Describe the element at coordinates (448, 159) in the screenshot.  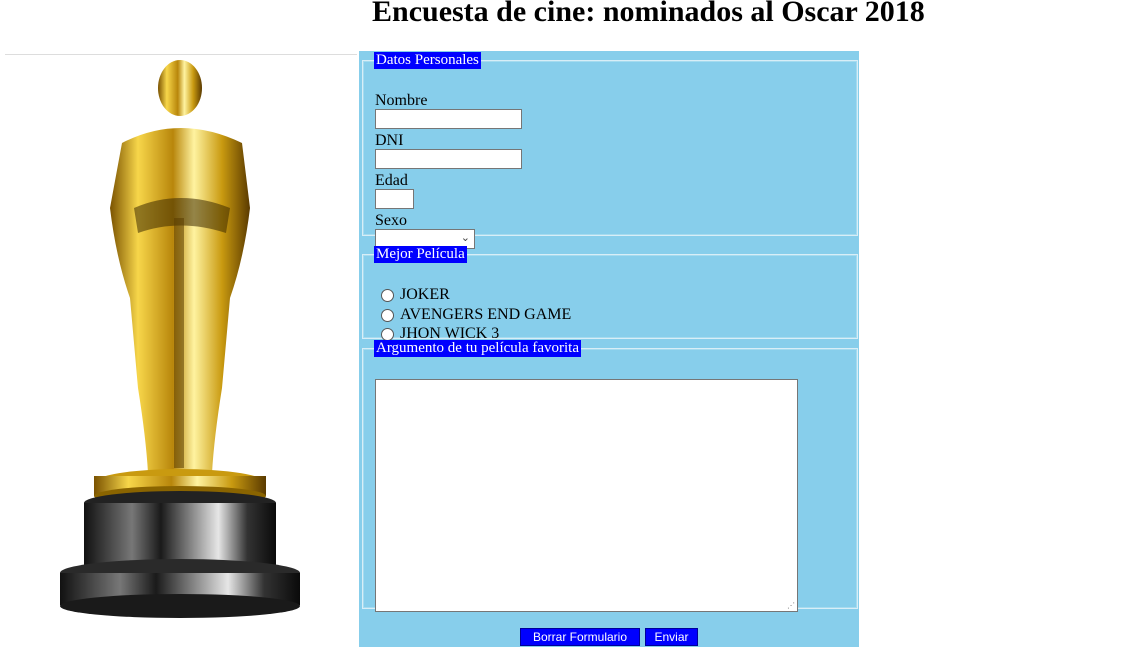
I see `dni-input` at that location.